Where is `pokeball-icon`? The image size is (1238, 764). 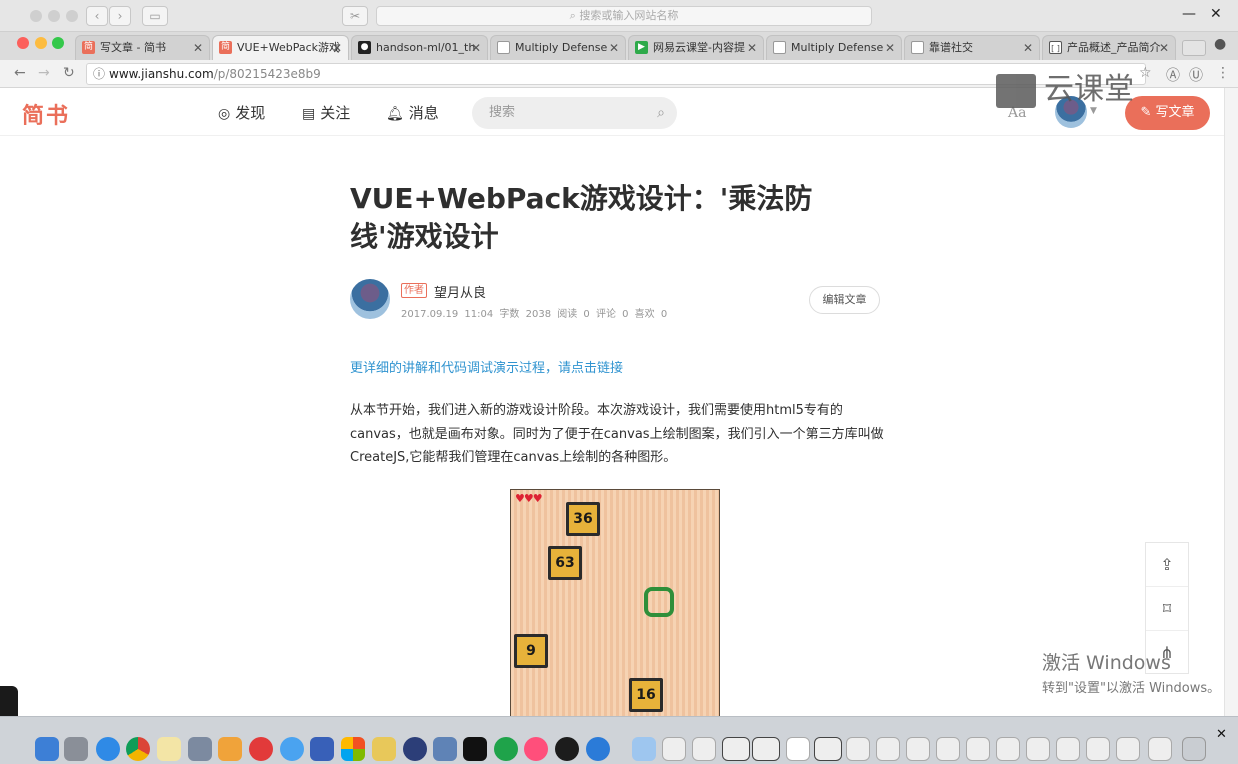 pokeball-icon is located at coordinates (261, 749).